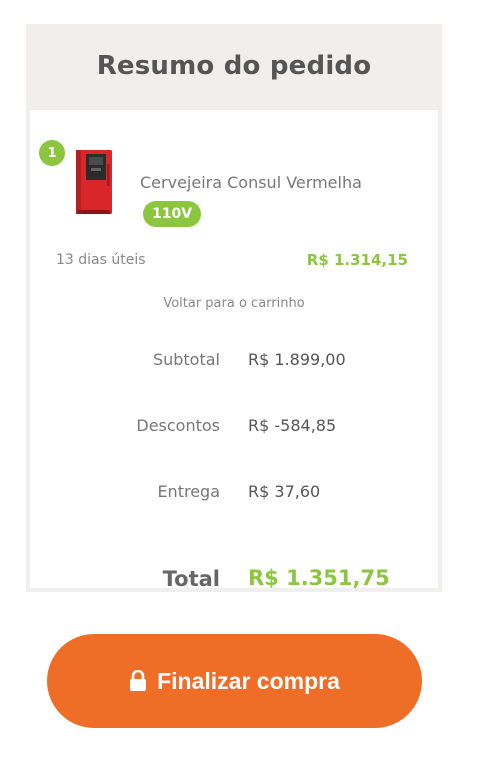 The width and height of the screenshot is (500, 776). Describe the element at coordinates (138, 680) in the screenshot. I see `lock-icon` at that location.